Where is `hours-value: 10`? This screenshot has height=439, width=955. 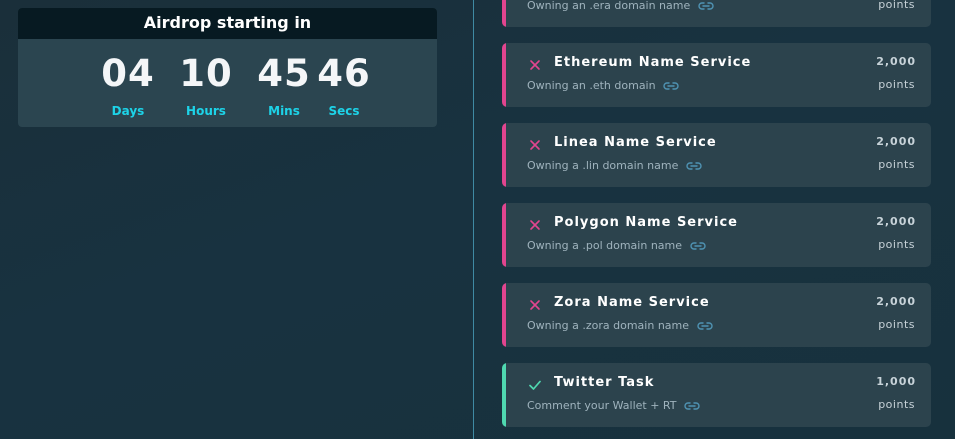 hours-value: 10 is located at coordinates (206, 73).